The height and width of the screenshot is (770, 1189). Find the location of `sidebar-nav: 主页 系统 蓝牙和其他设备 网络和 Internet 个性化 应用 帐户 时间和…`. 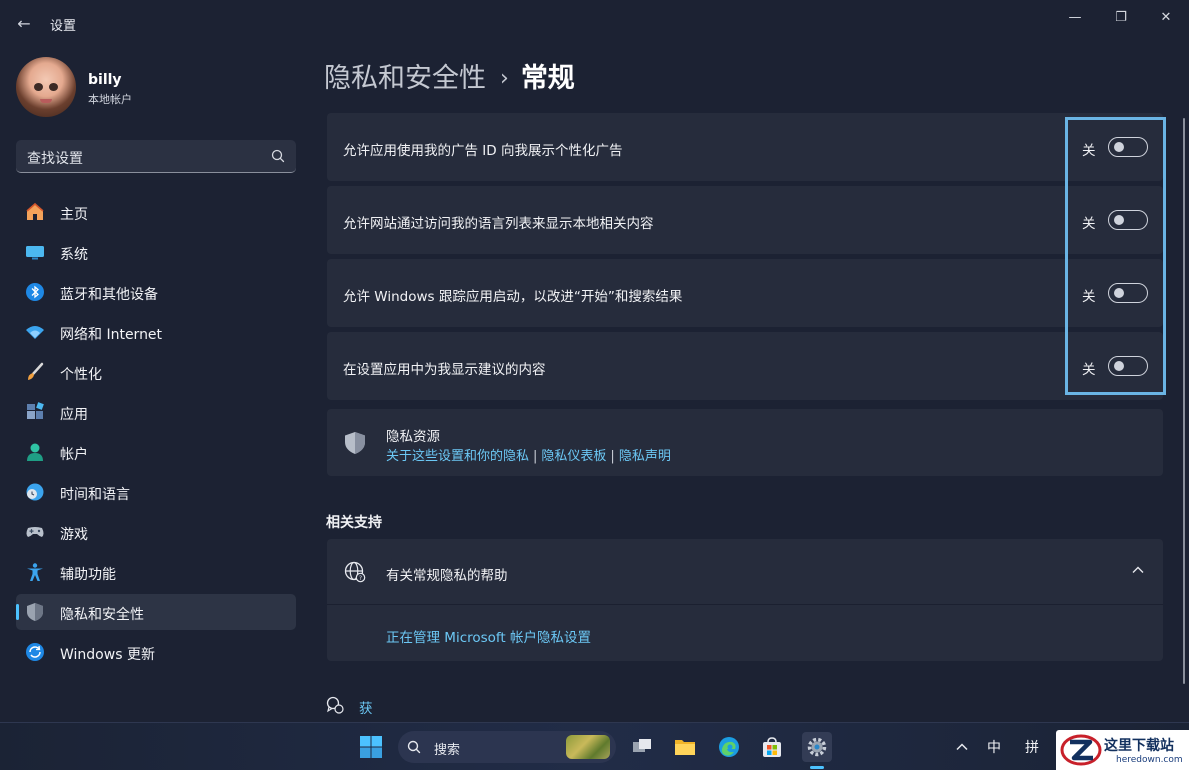

sidebar-nav: 主页 系统 蓝牙和其他设备 网络和 Internet 个性化 应用 帐户 时间和… is located at coordinates (156, 434).